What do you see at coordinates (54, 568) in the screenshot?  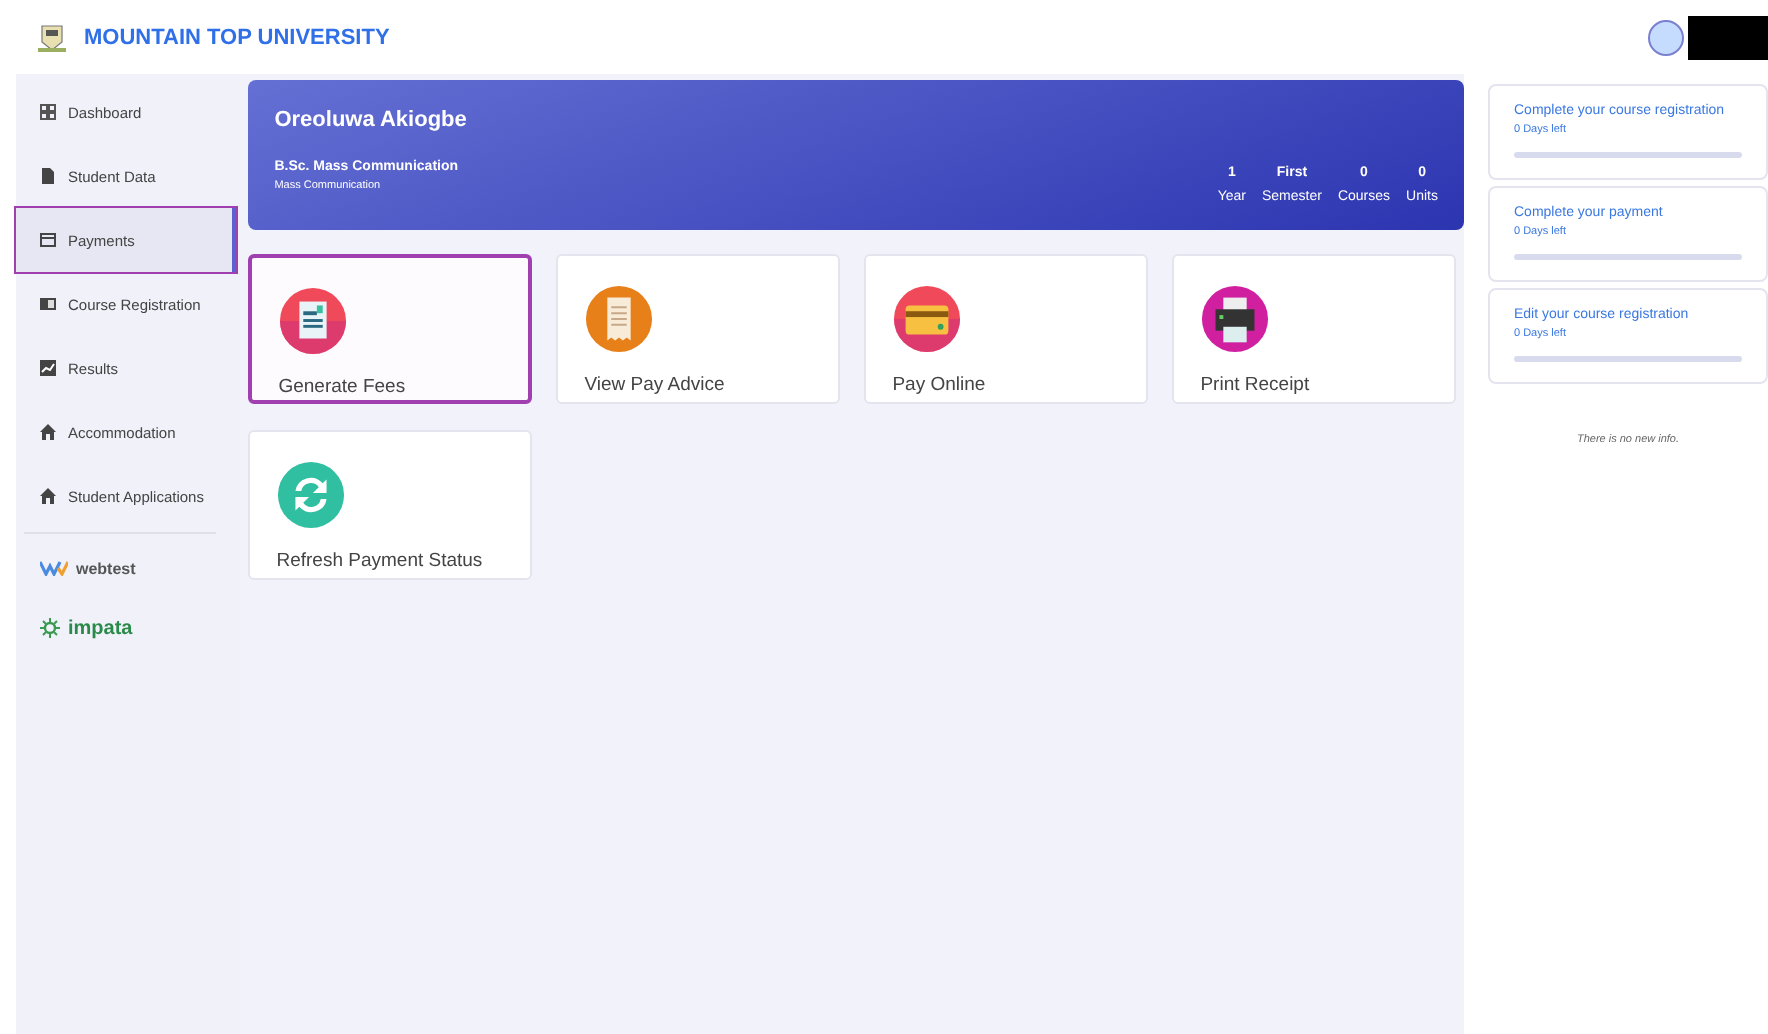 I see `wave-logo-icon` at bounding box center [54, 568].